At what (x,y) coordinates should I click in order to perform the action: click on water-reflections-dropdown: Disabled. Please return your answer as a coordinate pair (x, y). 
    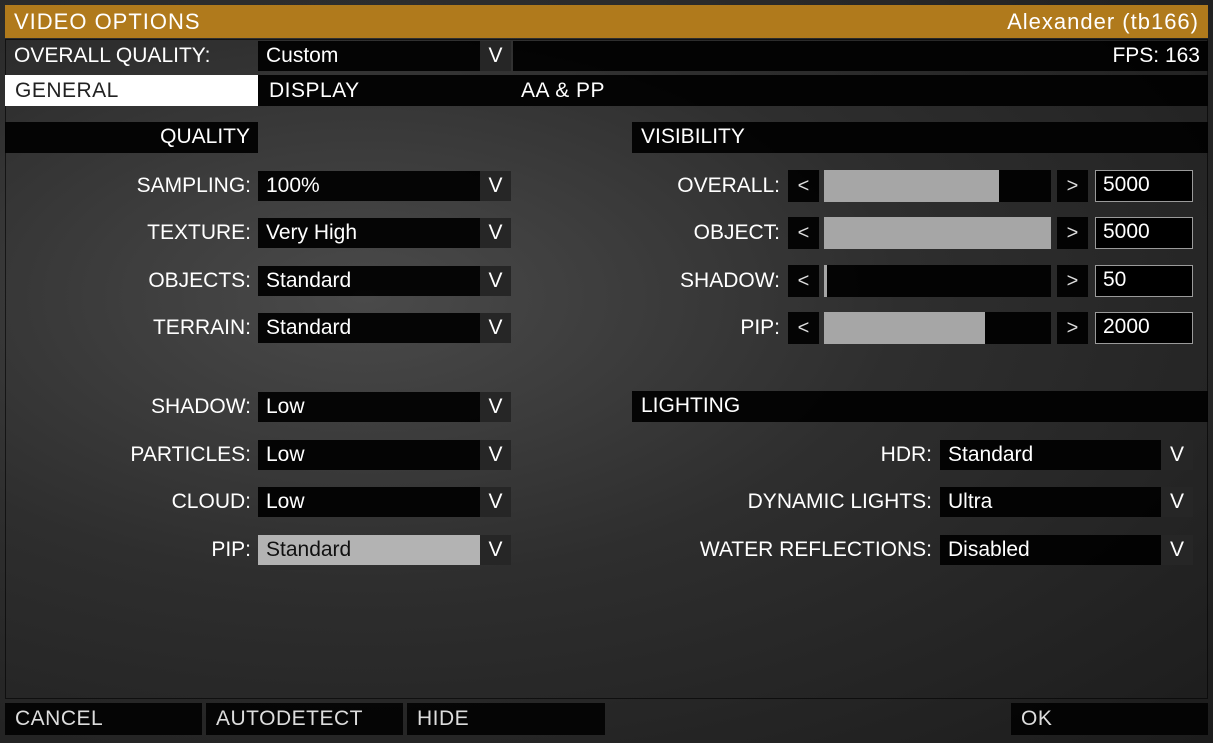
    Looking at the image, I should click on (1050, 550).